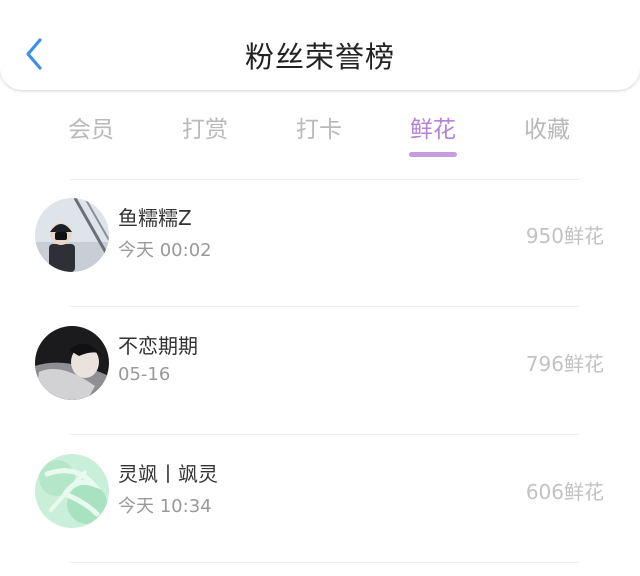 This screenshot has height=576, width=640. I want to click on tab-label: 收藏, so click(547, 130).